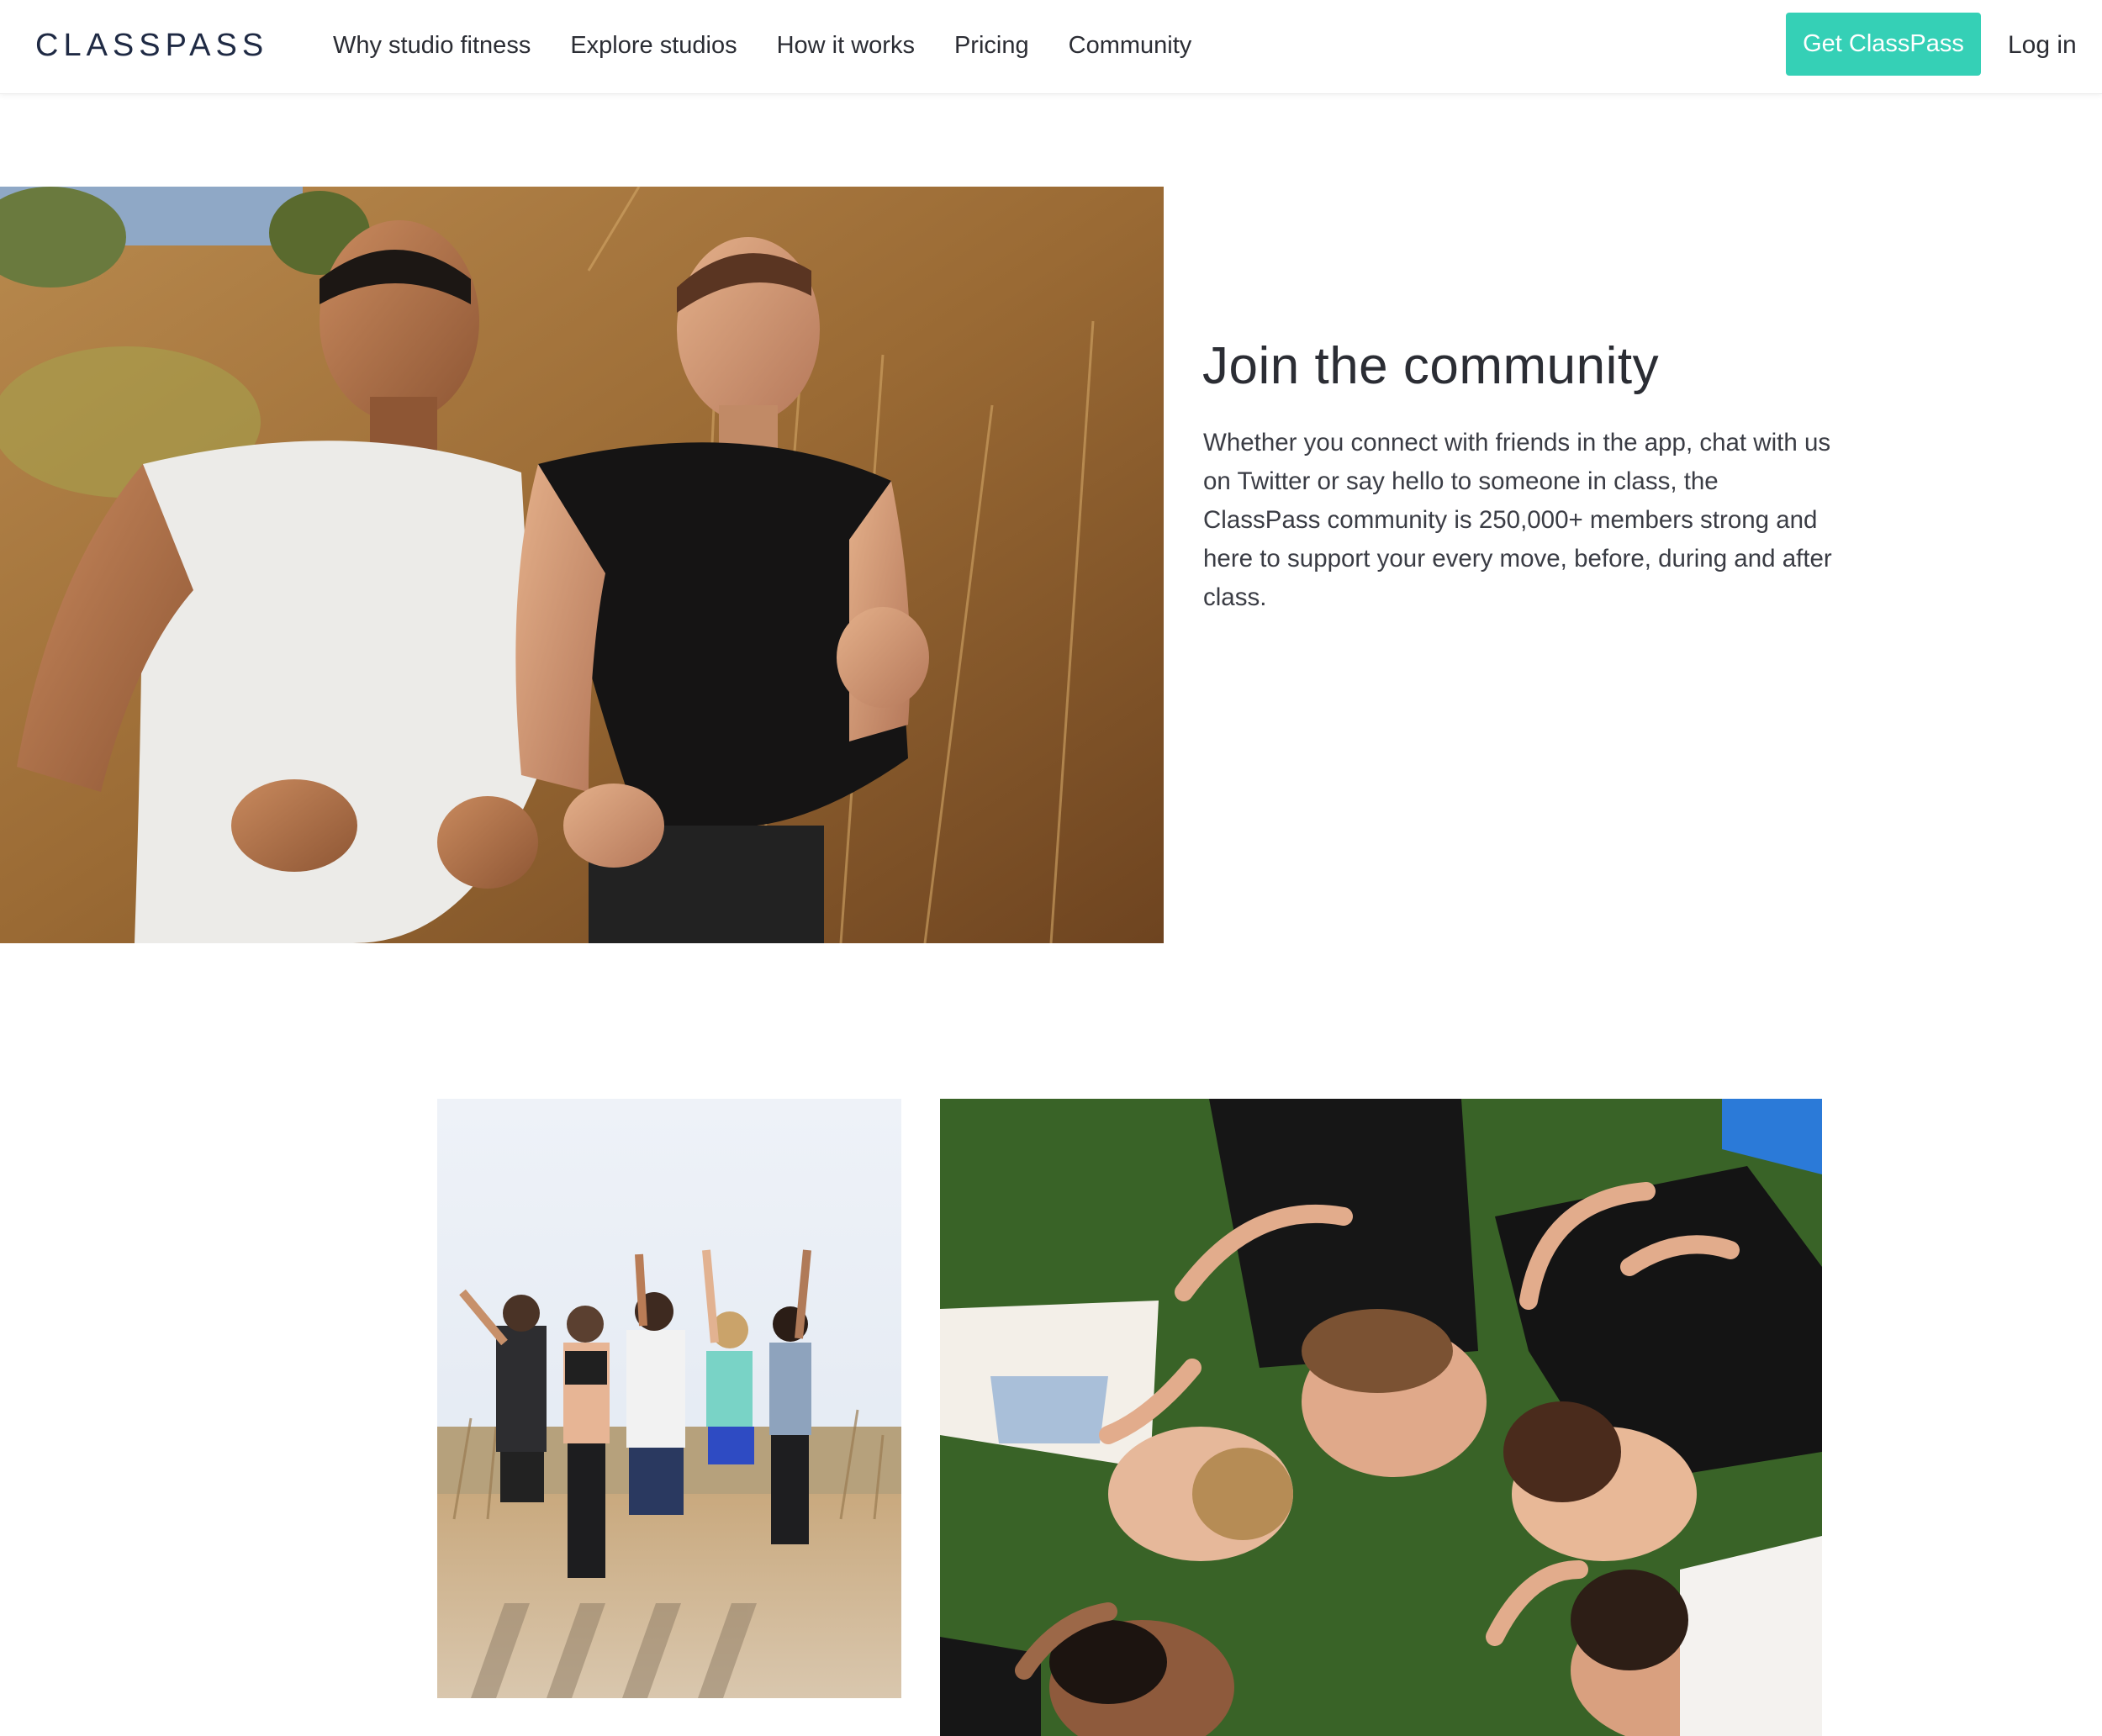 The height and width of the screenshot is (1736, 2102). I want to click on community-heading: Join the community, so click(1431, 366).